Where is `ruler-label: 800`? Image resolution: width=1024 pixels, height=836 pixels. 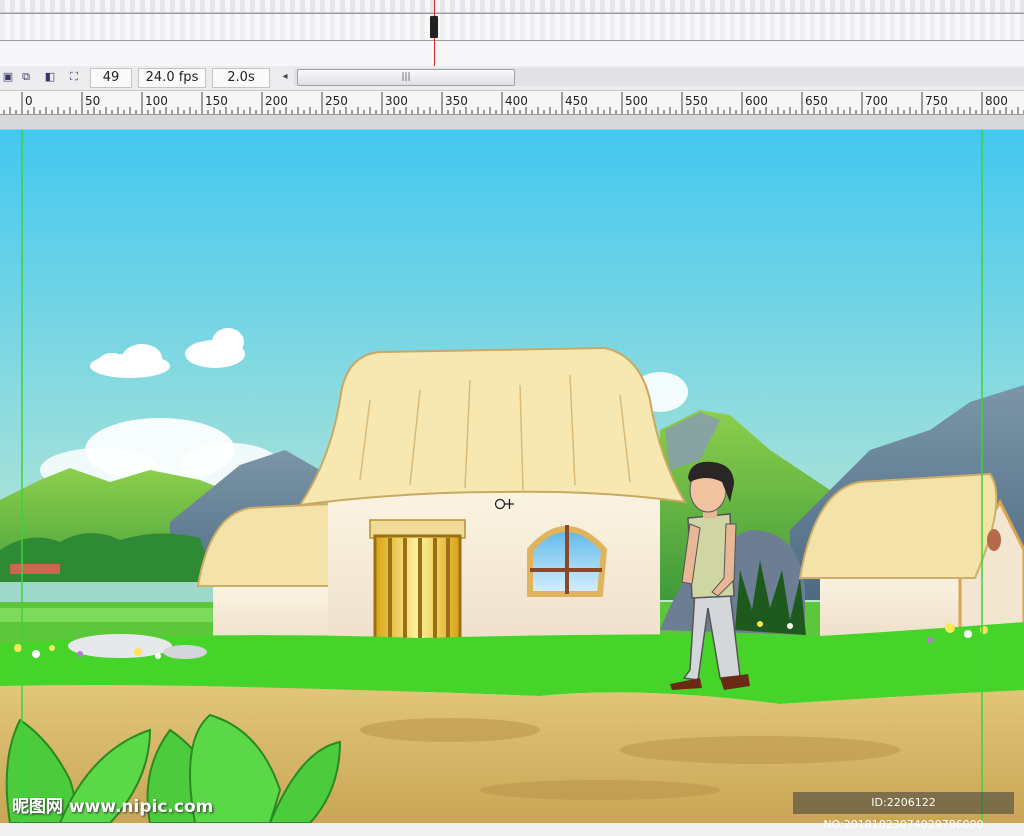 ruler-label: 800 is located at coordinates (996, 101).